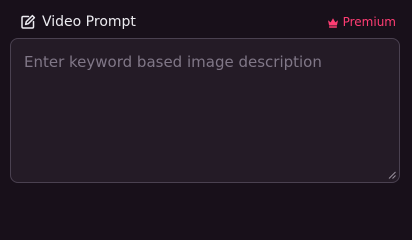 The height and width of the screenshot is (240, 412). Describe the element at coordinates (208, 22) in the screenshot. I see `video-prompt-header: Video Prompt Premium` at that location.